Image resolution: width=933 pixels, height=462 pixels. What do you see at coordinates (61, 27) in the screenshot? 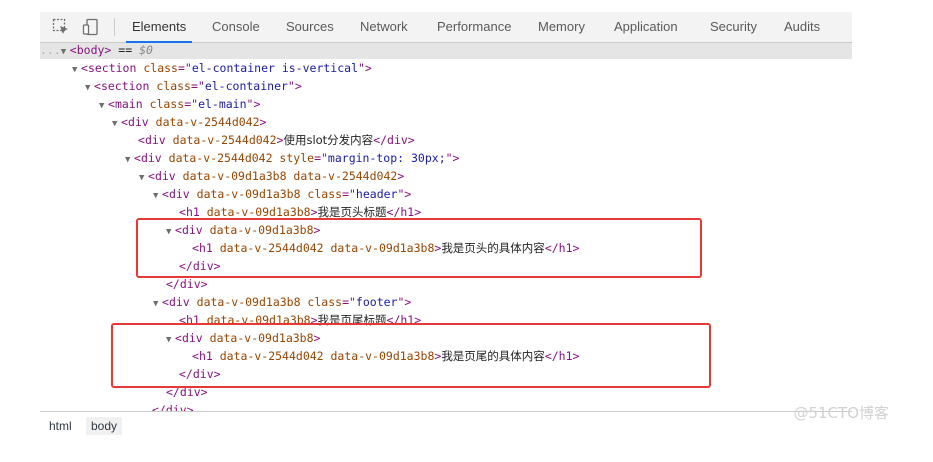
I see `inspect-element-icon` at bounding box center [61, 27].